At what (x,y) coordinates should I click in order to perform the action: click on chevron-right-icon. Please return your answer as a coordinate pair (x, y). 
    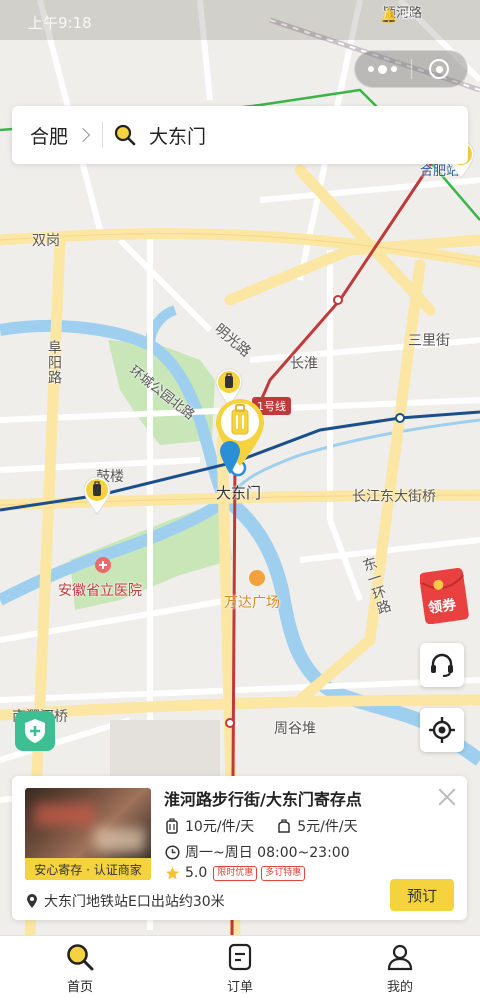
    Looking at the image, I should click on (83, 135).